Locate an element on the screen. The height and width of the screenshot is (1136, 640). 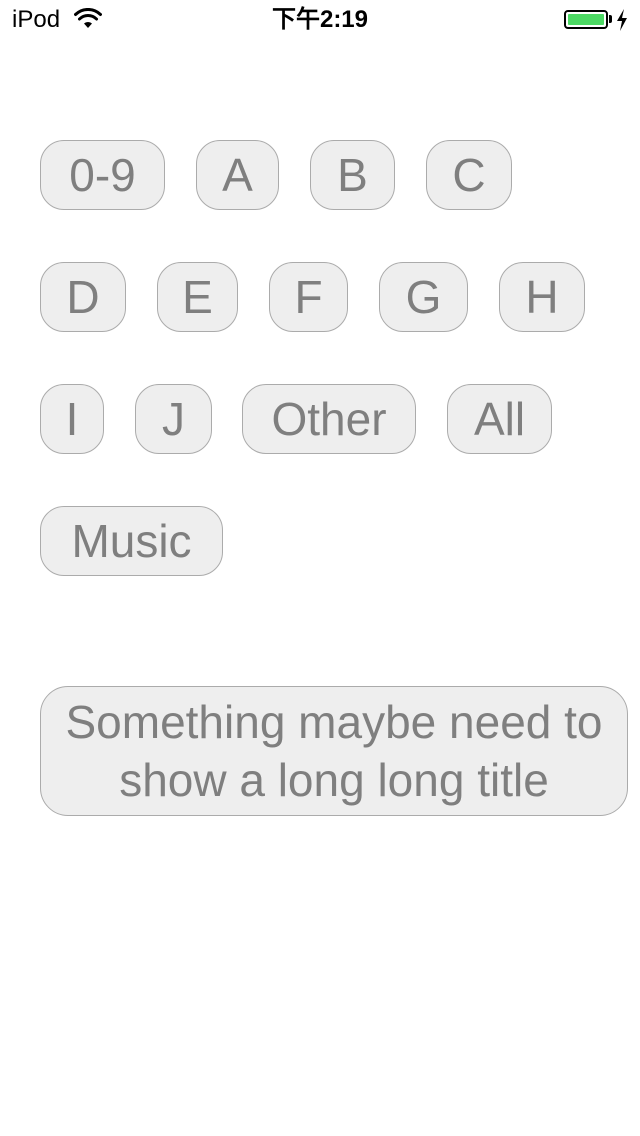
tag-button-a: A is located at coordinates (237, 175).